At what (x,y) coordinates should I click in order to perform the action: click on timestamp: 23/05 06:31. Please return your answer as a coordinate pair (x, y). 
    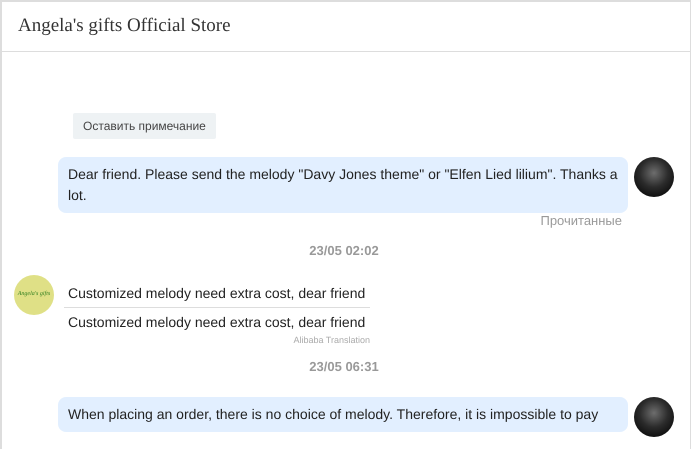
    Looking at the image, I should click on (344, 367).